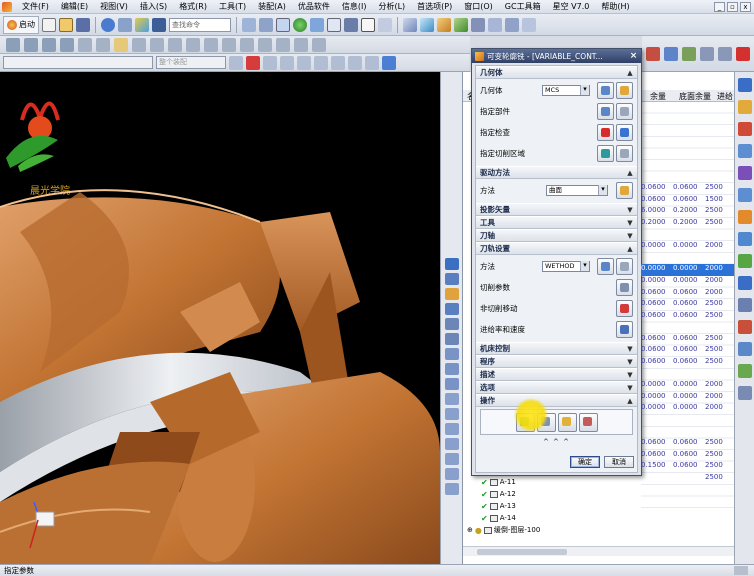 The image size is (754, 576). Describe the element at coordinates (265, 44) in the screenshot. I see `sew-icon` at that location.